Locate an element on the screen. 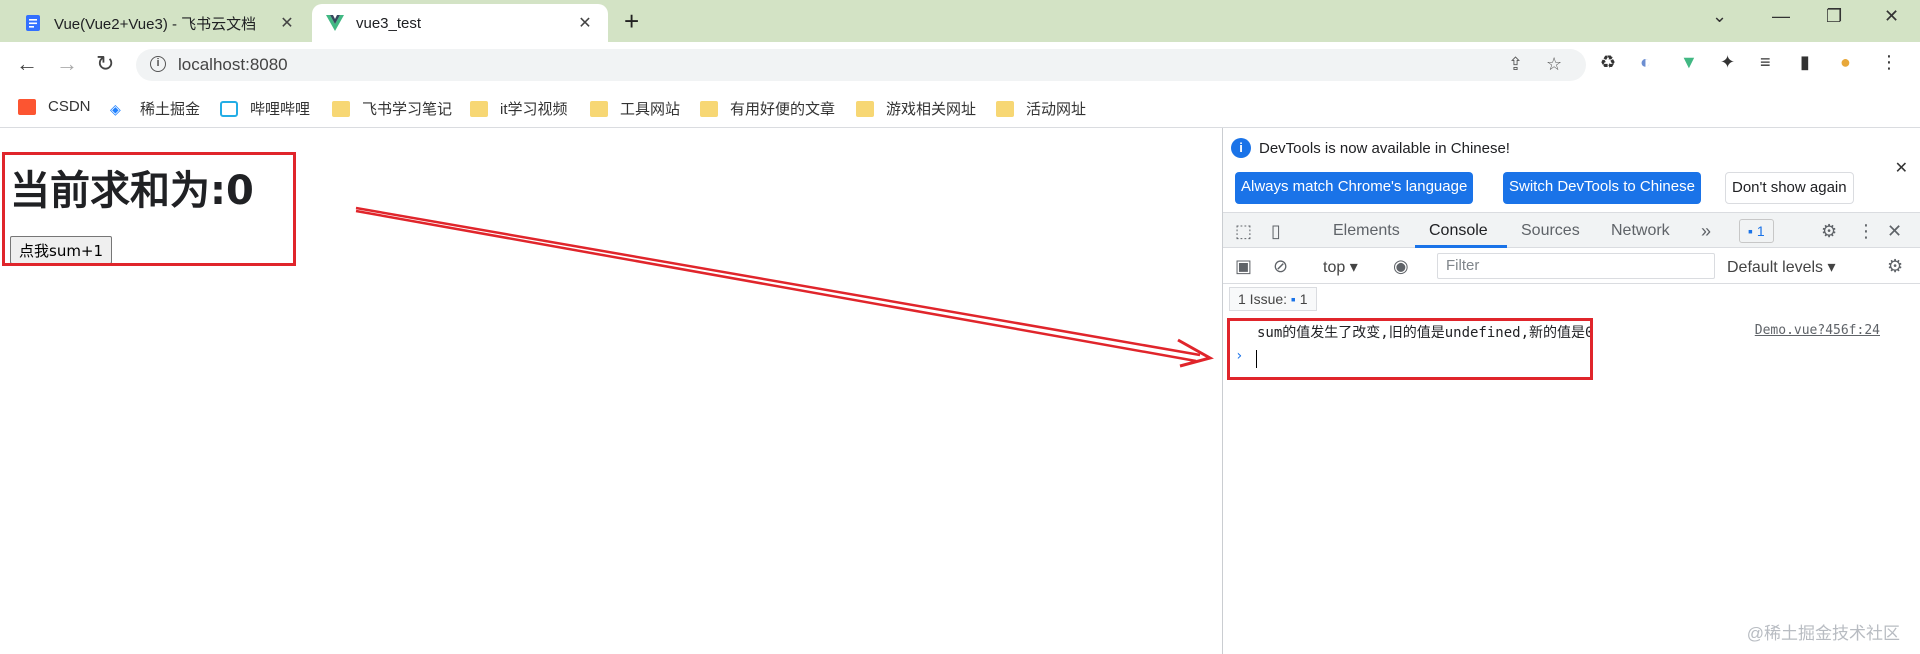 This screenshot has height=654, width=1920. console-toolbar: ▣ ⊘ top ▾ ◉ Filter Default levels ▾ ⚙ is located at coordinates (1571, 266).